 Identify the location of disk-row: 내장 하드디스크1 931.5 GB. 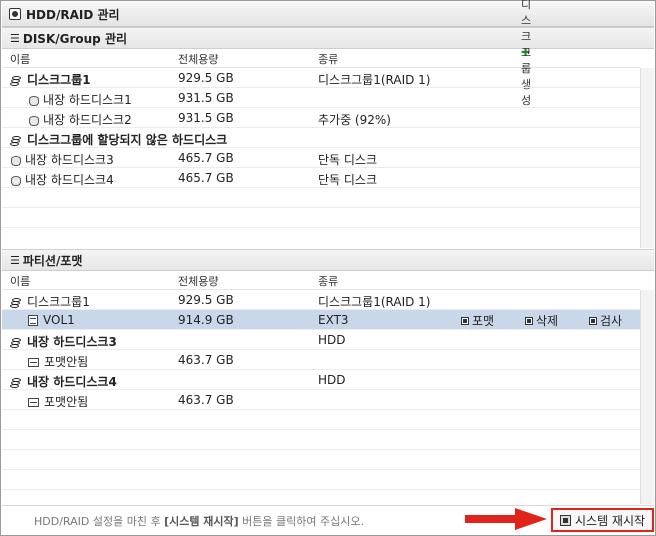
(321, 98).